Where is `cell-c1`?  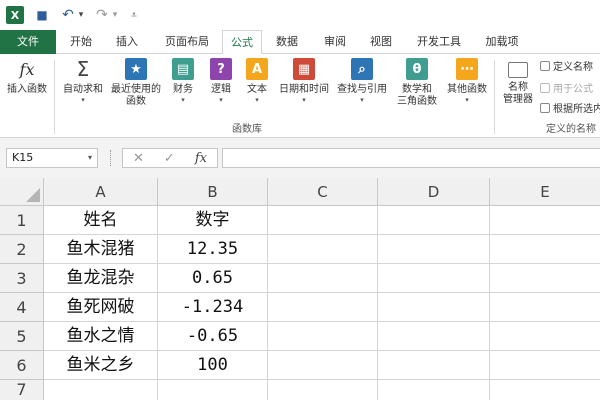 cell-c1 is located at coordinates (323, 220).